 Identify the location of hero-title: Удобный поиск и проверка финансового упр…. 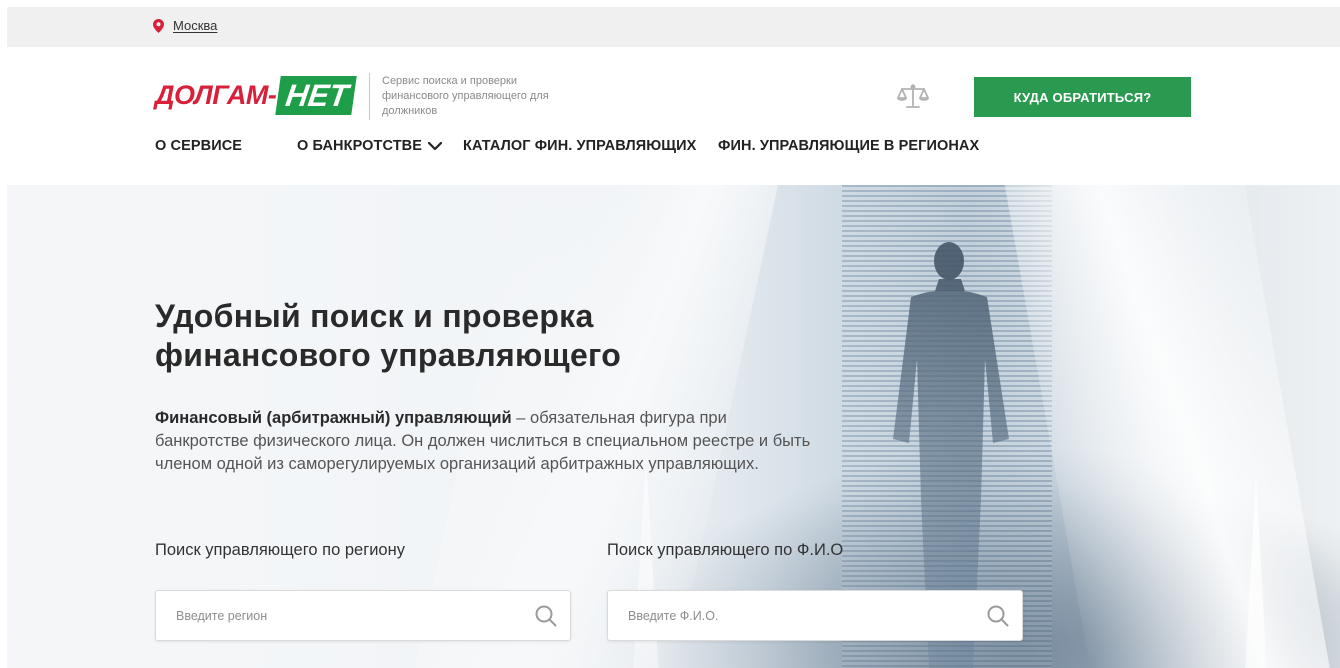
(388, 335).